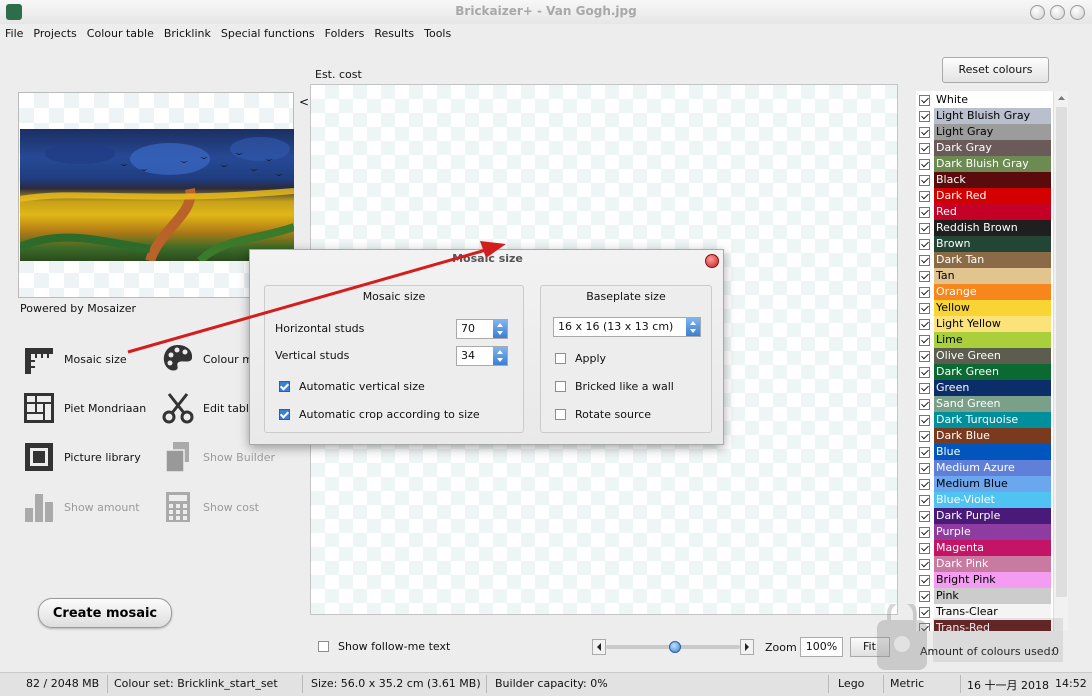 This screenshot has height=696, width=1092. What do you see at coordinates (500, 329) in the screenshot?
I see `spin-arrows-icon` at bounding box center [500, 329].